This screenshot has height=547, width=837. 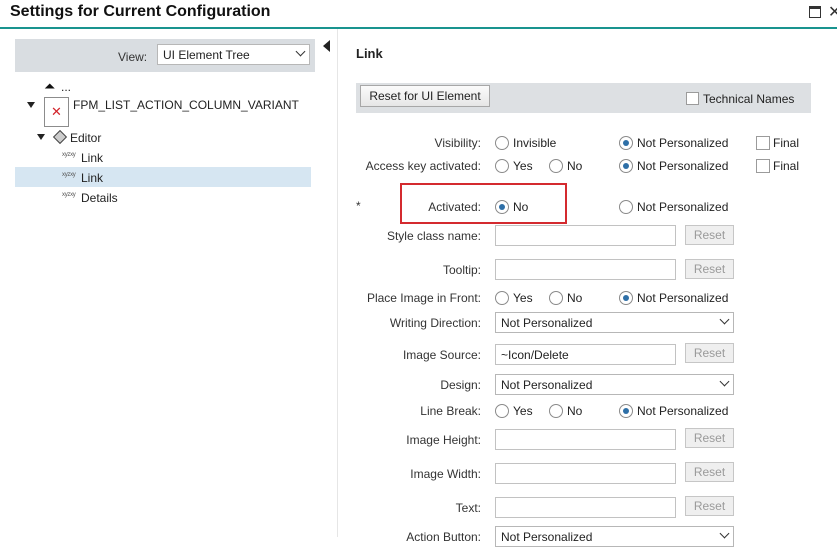 What do you see at coordinates (683, 166) in the screenshot?
I see `access-key-not-personalized-label: Not Personalized` at bounding box center [683, 166].